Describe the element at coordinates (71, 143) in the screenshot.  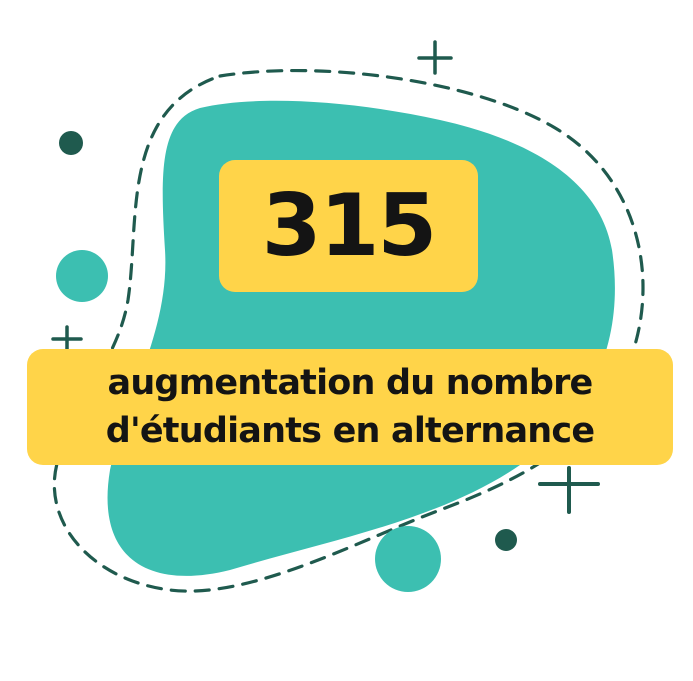
I see `dark-dot-top-left` at that location.